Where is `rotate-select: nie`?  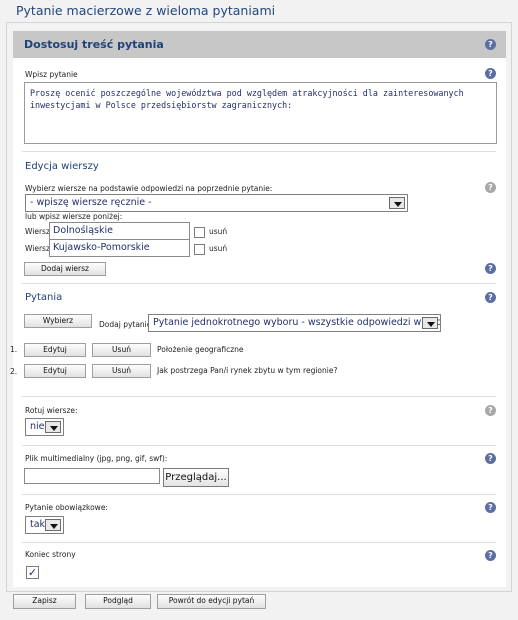 rotate-select: nie is located at coordinates (44, 427).